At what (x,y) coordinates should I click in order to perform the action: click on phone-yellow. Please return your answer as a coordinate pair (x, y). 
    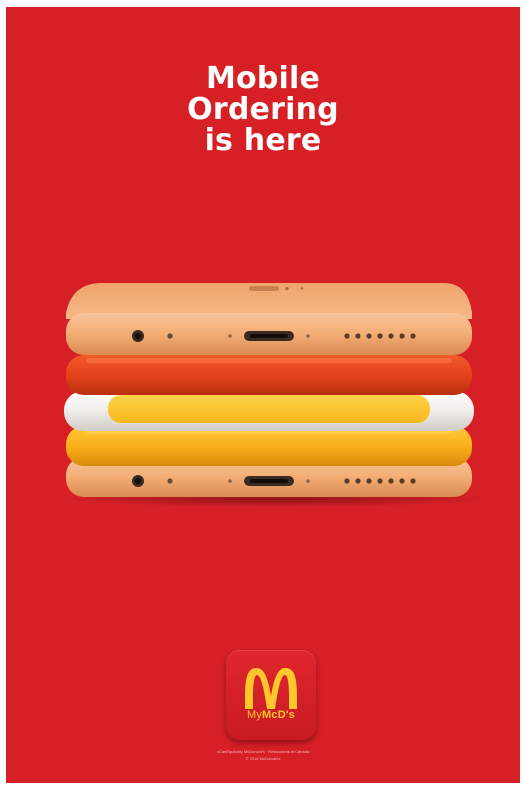
    Looking at the image, I should click on (269, 446).